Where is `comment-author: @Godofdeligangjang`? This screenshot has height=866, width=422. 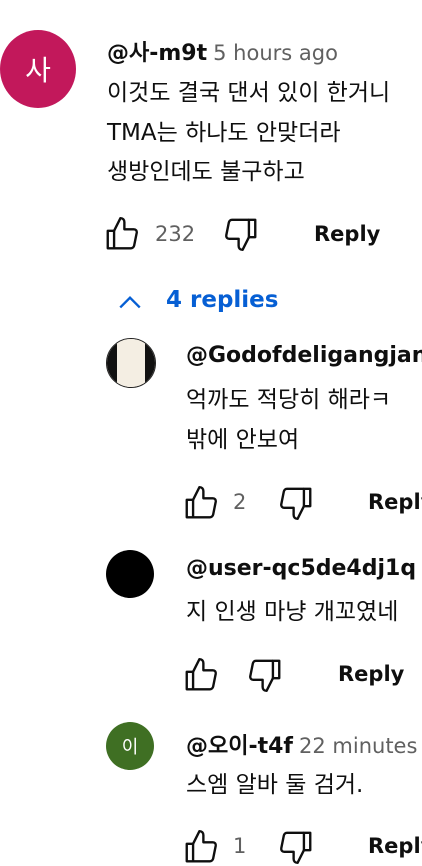 comment-author: @Godofdeligangjang is located at coordinates (304, 355).